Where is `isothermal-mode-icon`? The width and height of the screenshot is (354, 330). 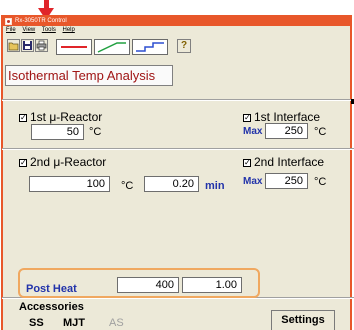
isothermal-mode-icon is located at coordinates (74, 47).